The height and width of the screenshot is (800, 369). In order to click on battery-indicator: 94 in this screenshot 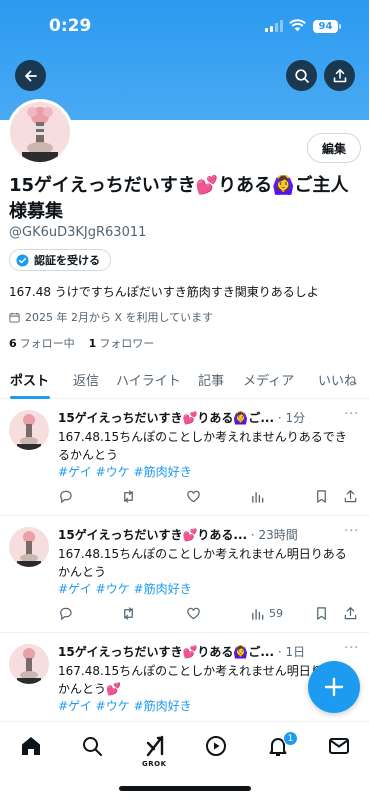, I will do `click(327, 26)`.